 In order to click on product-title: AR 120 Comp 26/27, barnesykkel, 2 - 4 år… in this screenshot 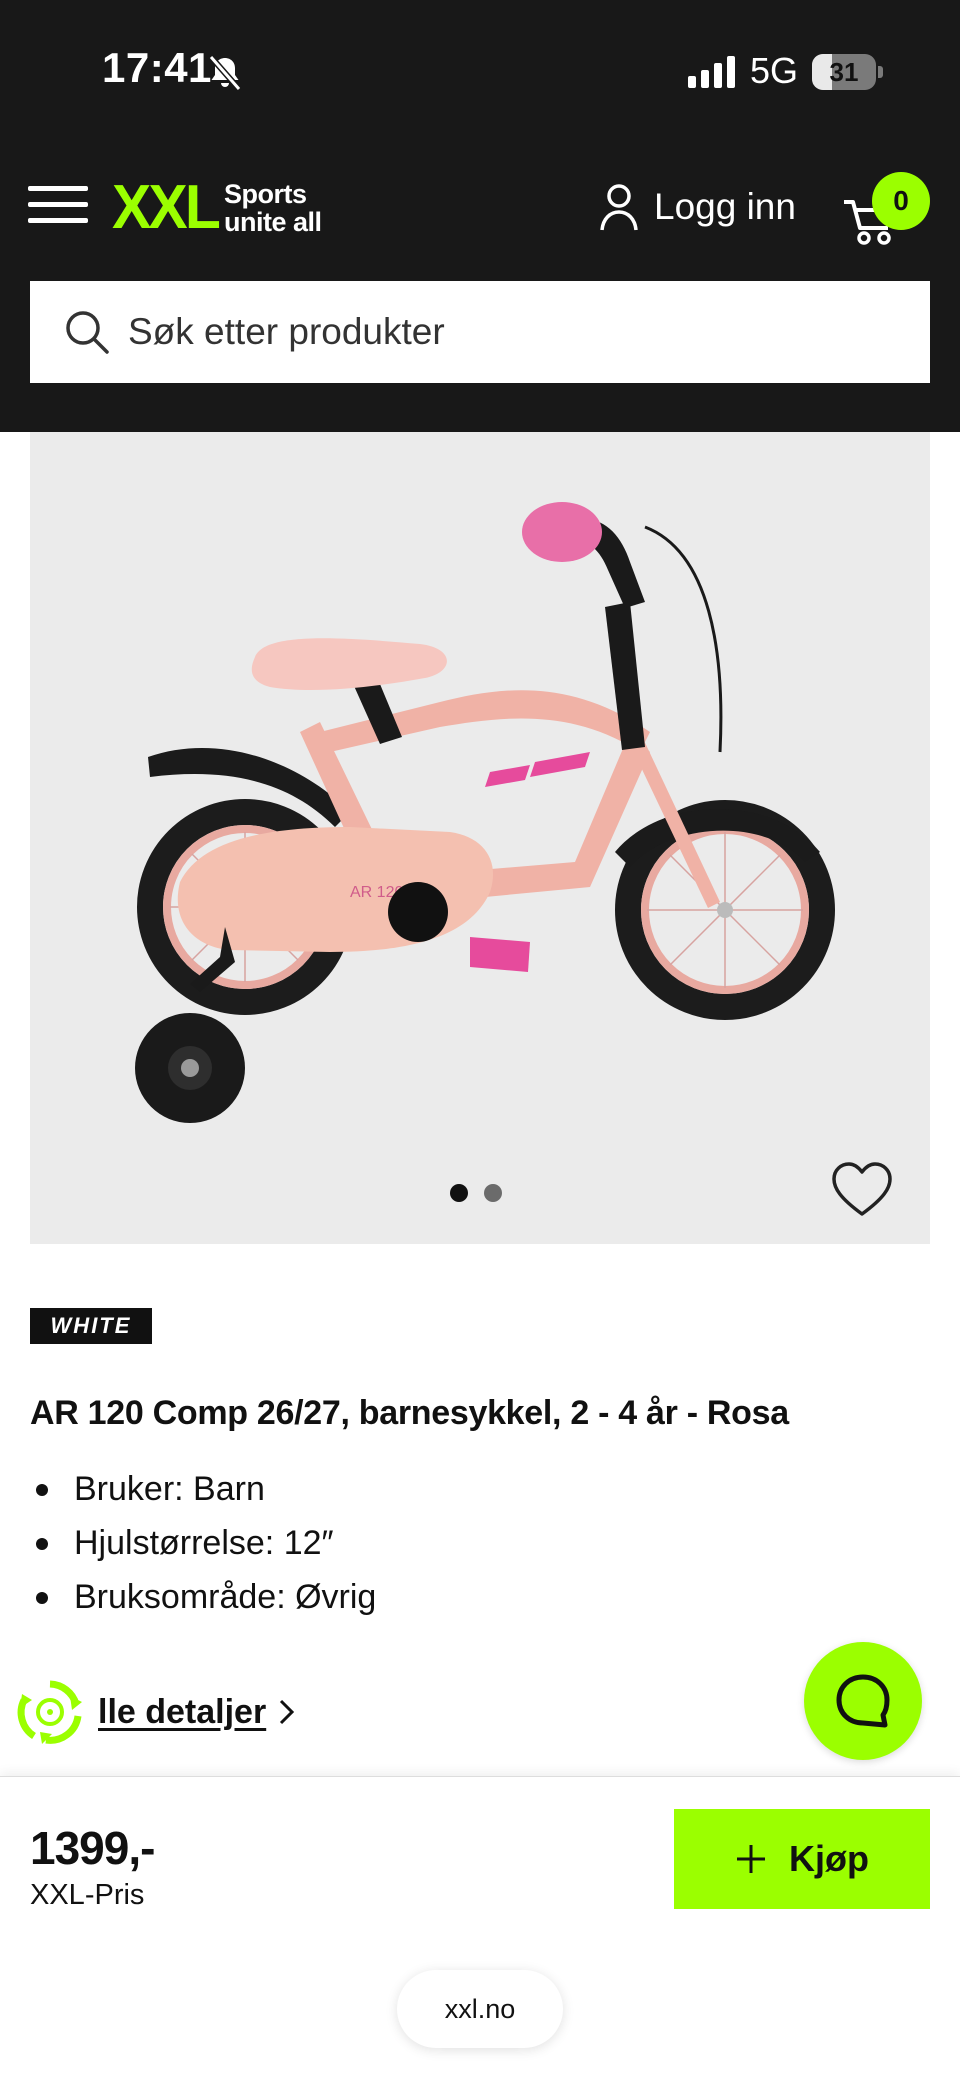, I will do `click(409, 1413)`.